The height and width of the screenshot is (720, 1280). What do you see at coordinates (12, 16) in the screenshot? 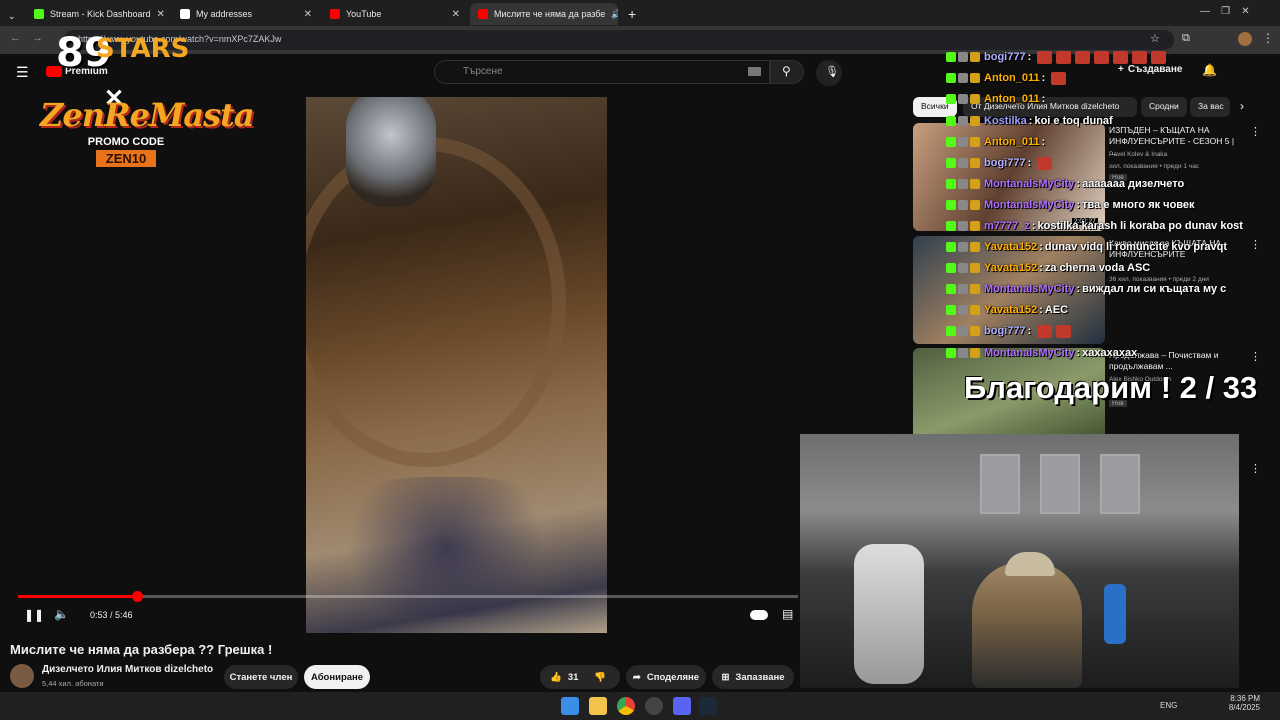
I see `tab-search-menu: ⌄` at bounding box center [12, 16].